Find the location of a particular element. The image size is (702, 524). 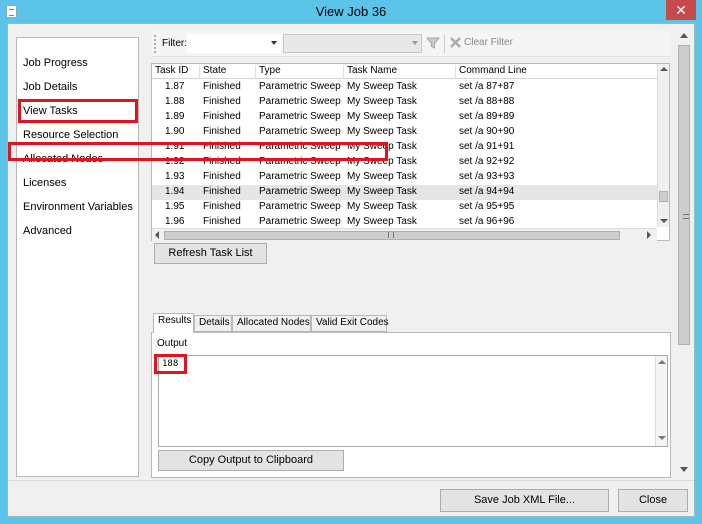

cell-task-id: 1.94 is located at coordinates (175, 191).